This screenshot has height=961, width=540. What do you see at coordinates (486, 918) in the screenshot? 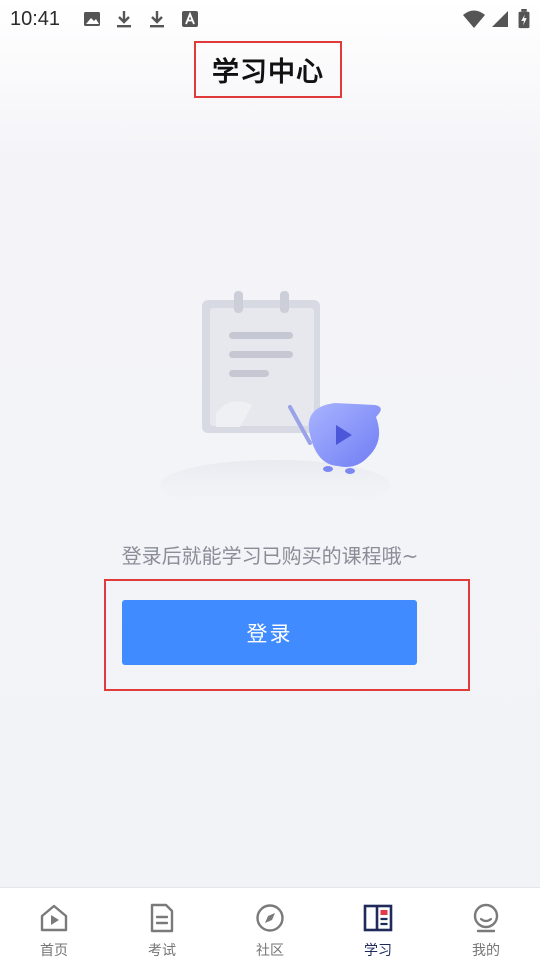
I see `profile-icon` at bounding box center [486, 918].